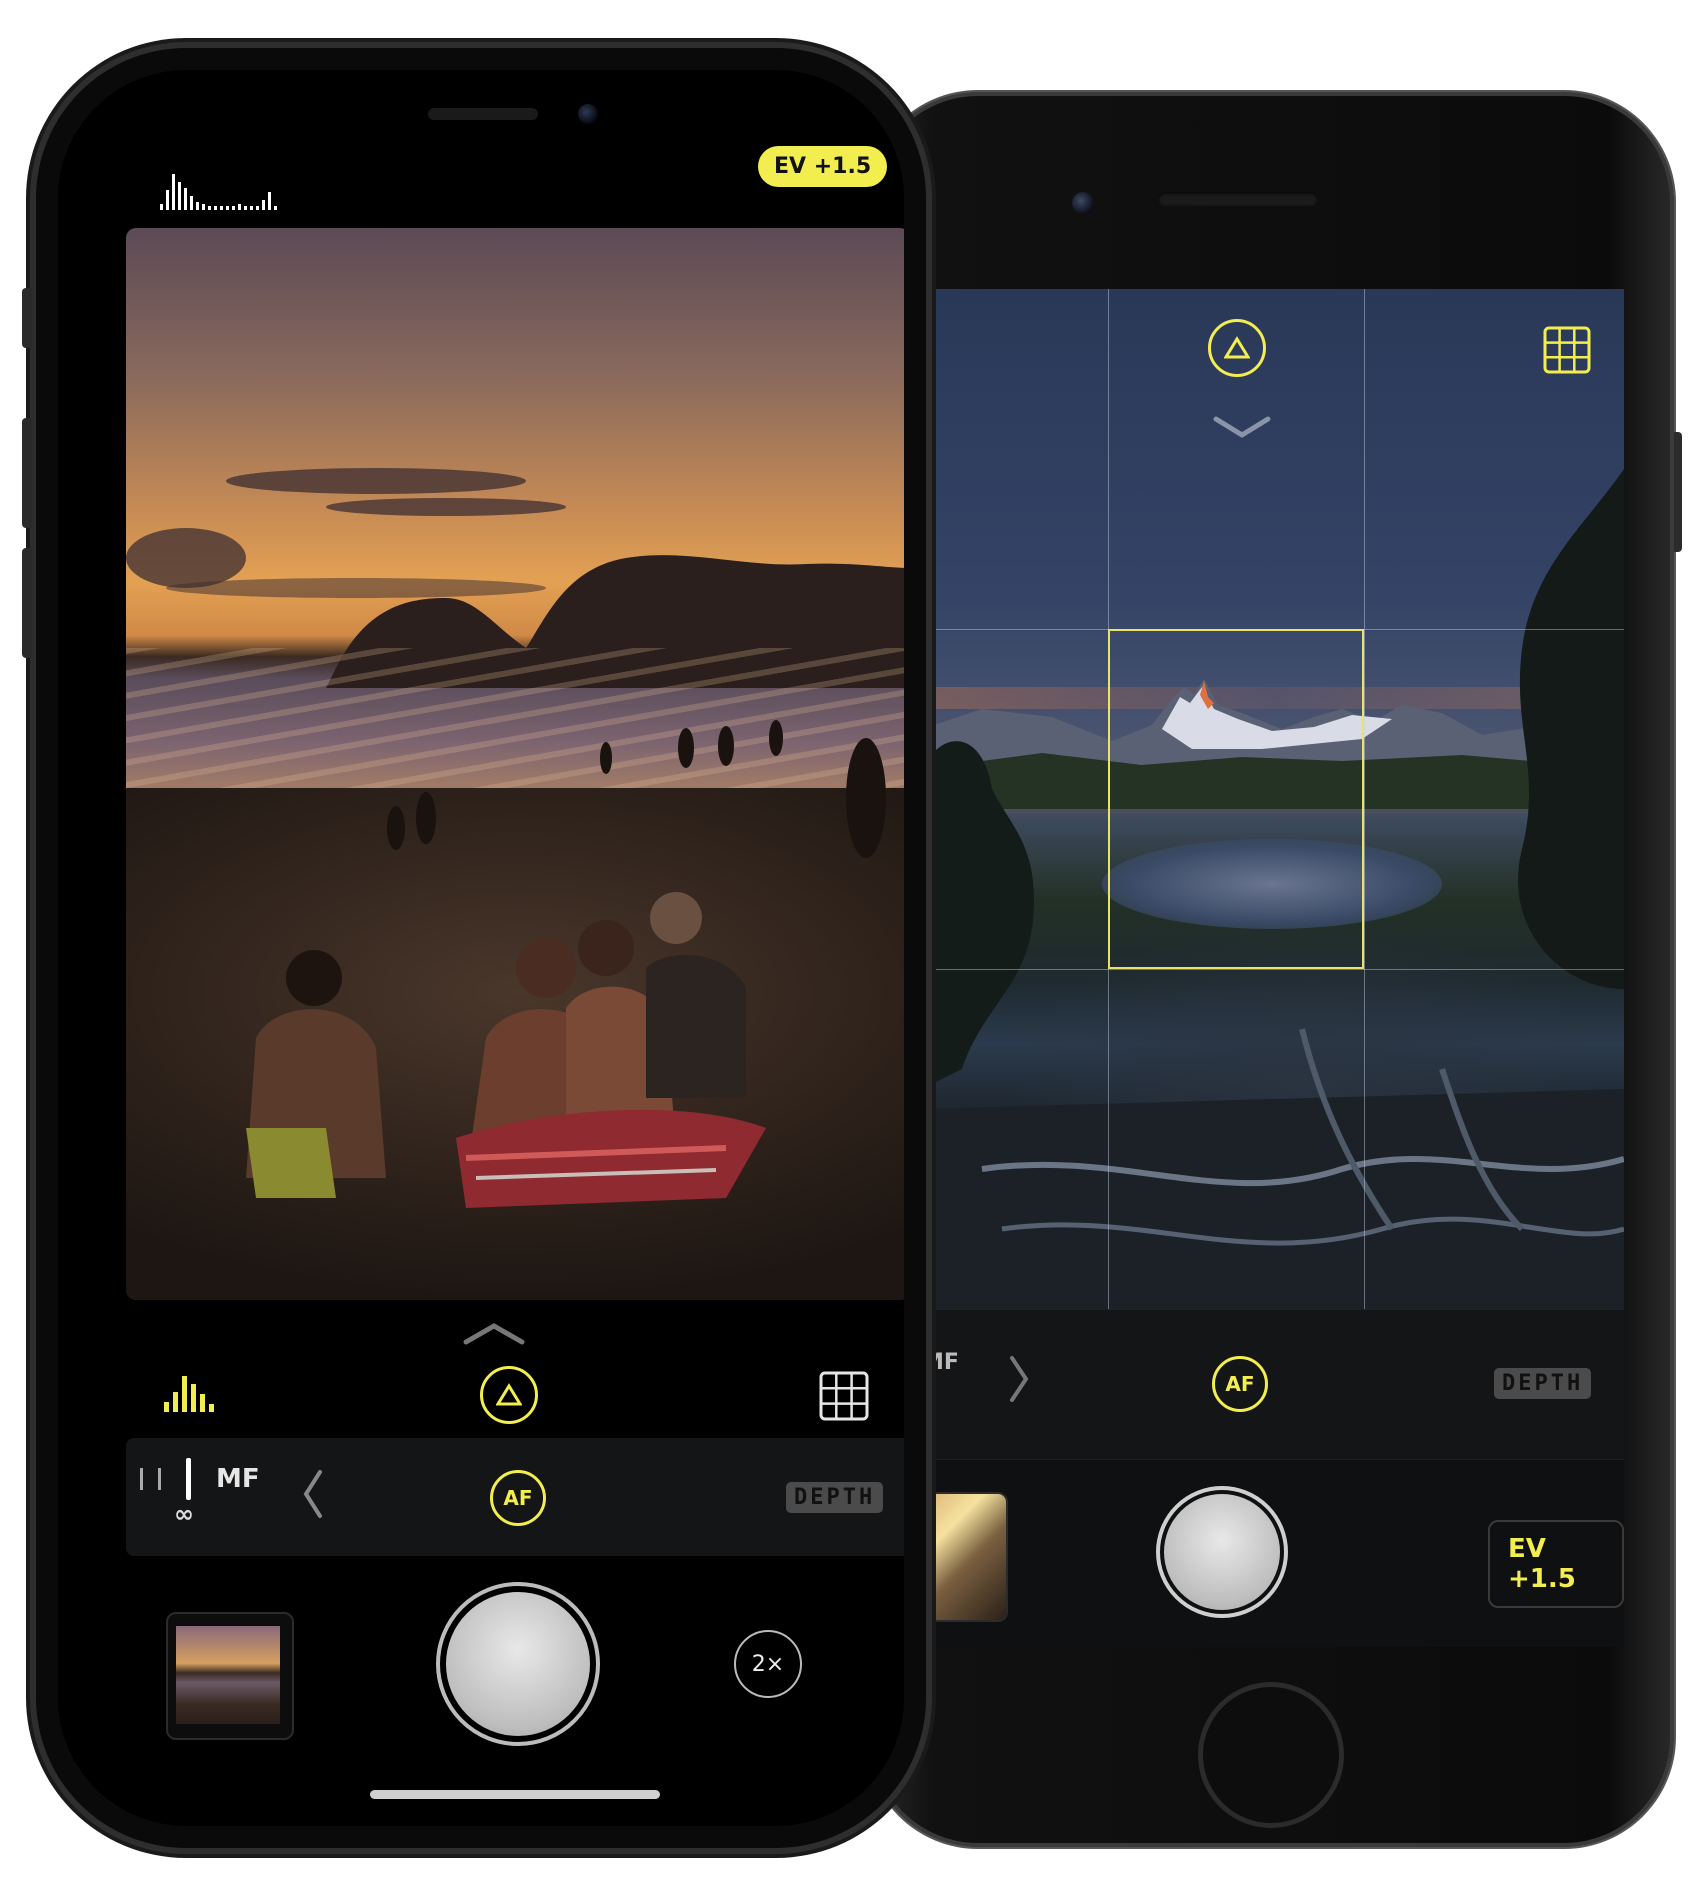  I want to click on focus-indicator, so click(188, 1479).